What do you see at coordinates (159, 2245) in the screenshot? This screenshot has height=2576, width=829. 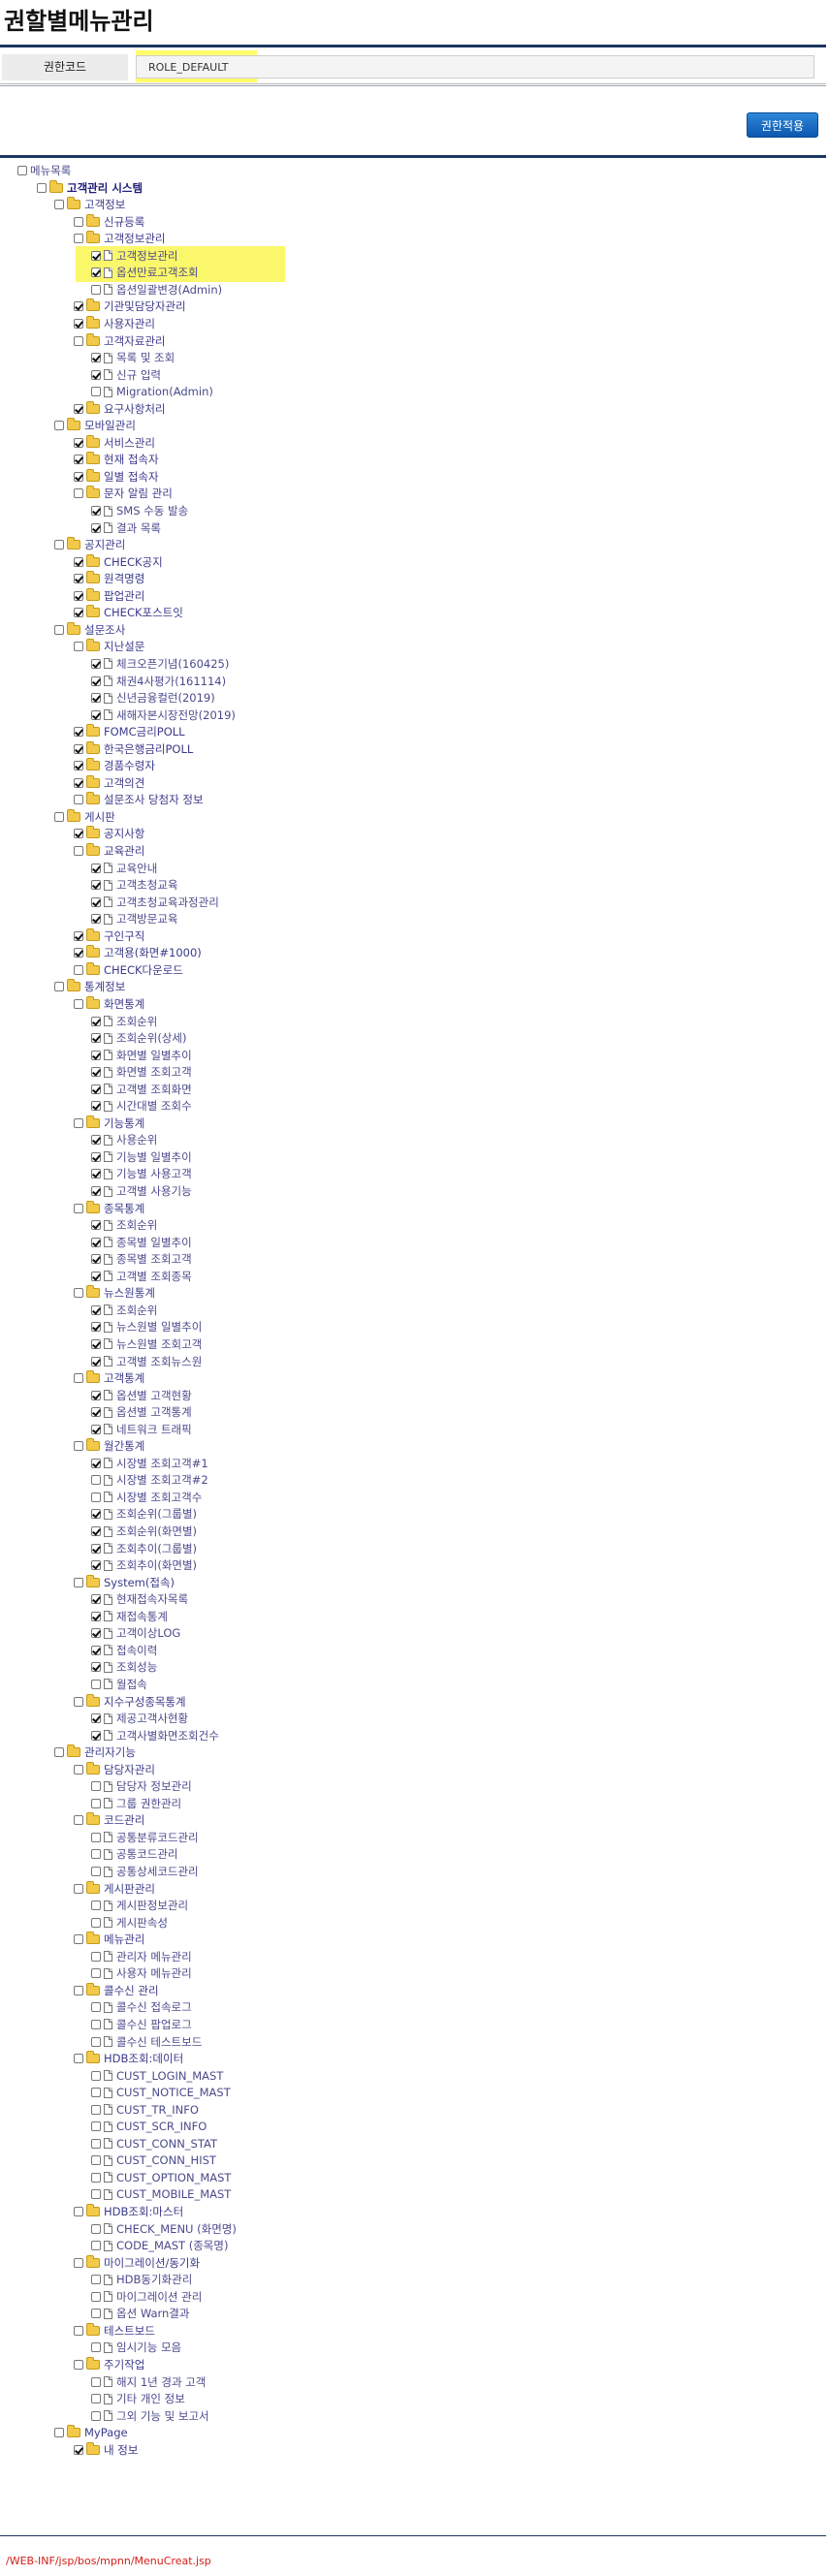 I see `tree-node: CODE_MAST (종목명)` at bounding box center [159, 2245].